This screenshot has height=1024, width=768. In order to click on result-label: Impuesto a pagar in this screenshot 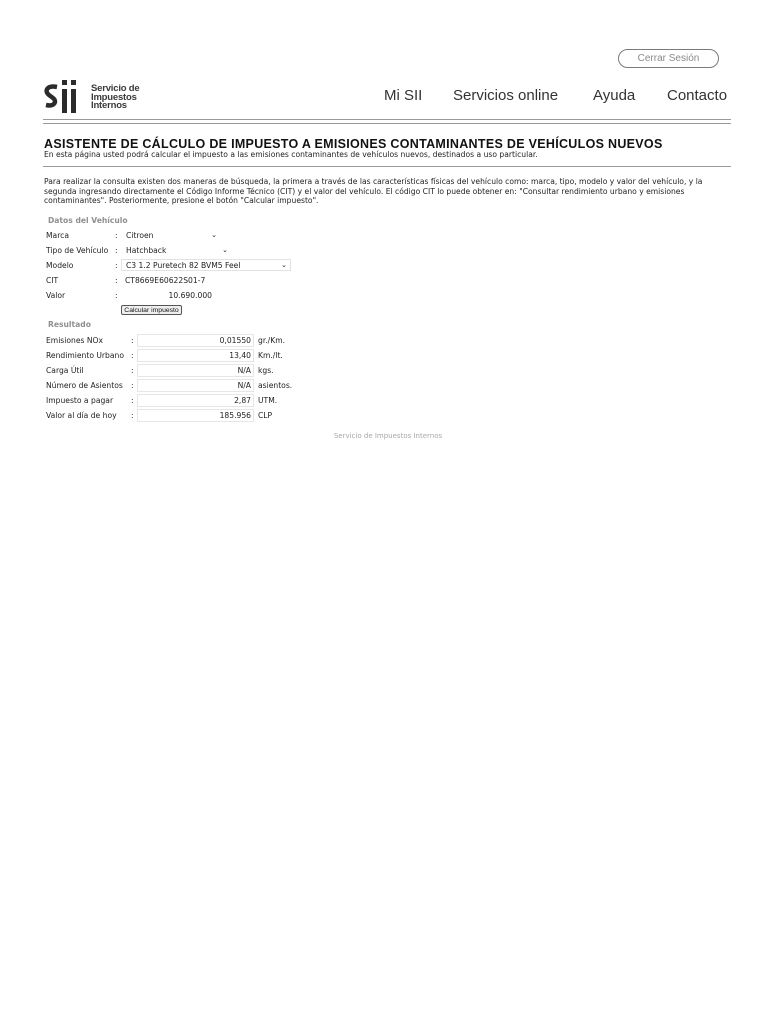, I will do `click(80, 400)`.